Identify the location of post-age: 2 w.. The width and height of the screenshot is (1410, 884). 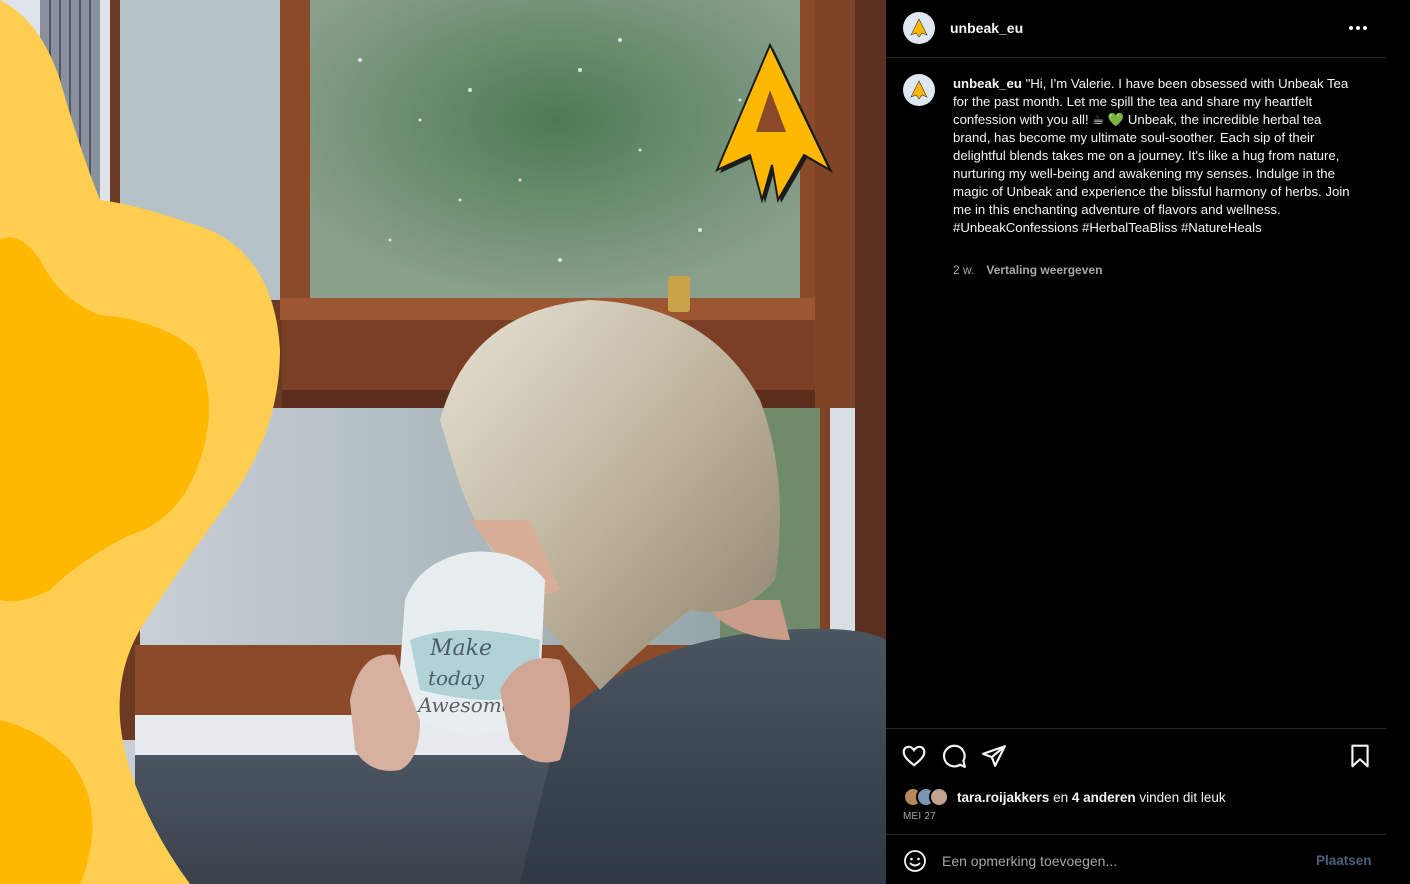
(963, 270).